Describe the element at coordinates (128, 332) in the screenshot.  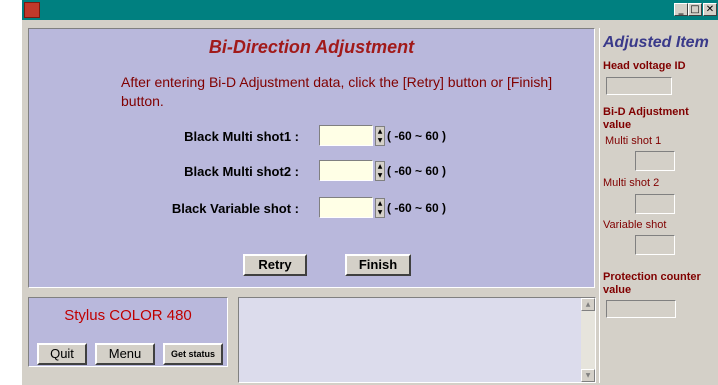
I see `model-info-panel: Stylus COLOR 480 Quit Menu Get status` at that location.